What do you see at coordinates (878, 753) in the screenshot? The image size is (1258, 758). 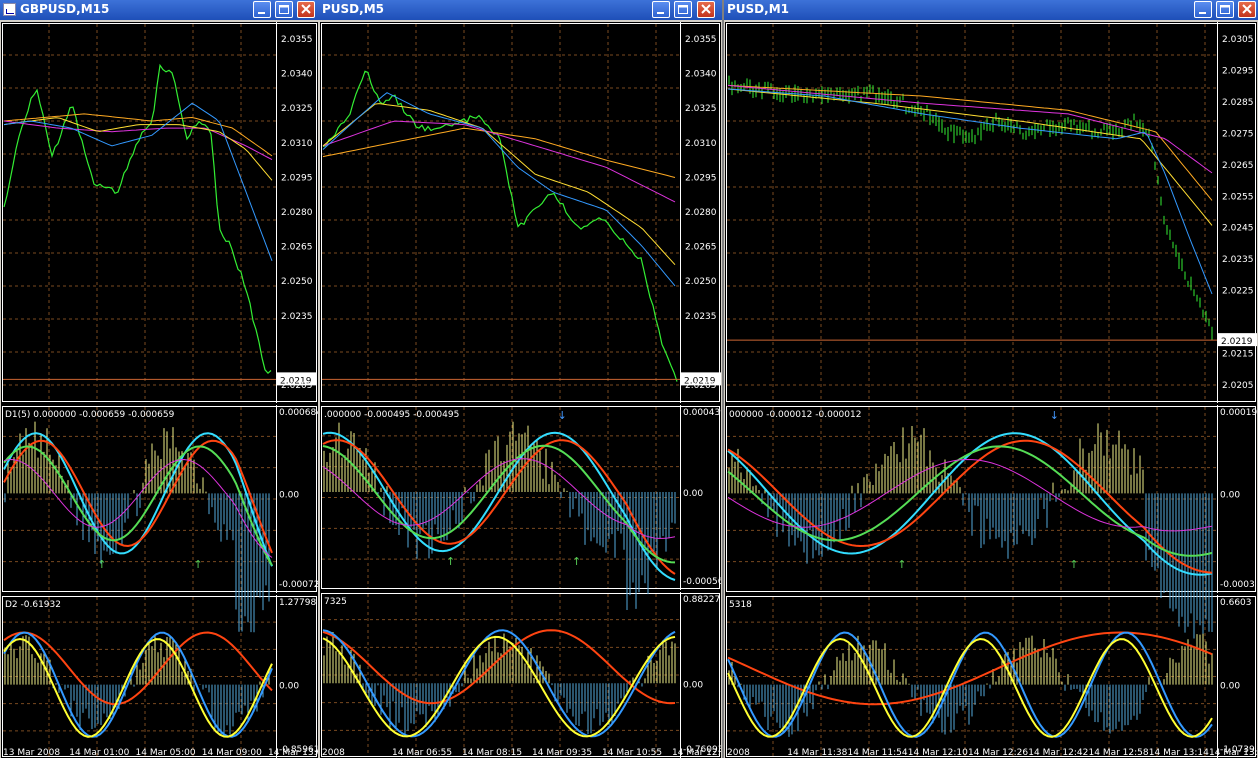 I see `time-axis-label: 14 Mar 11:54` at bounding box center [878, 753].